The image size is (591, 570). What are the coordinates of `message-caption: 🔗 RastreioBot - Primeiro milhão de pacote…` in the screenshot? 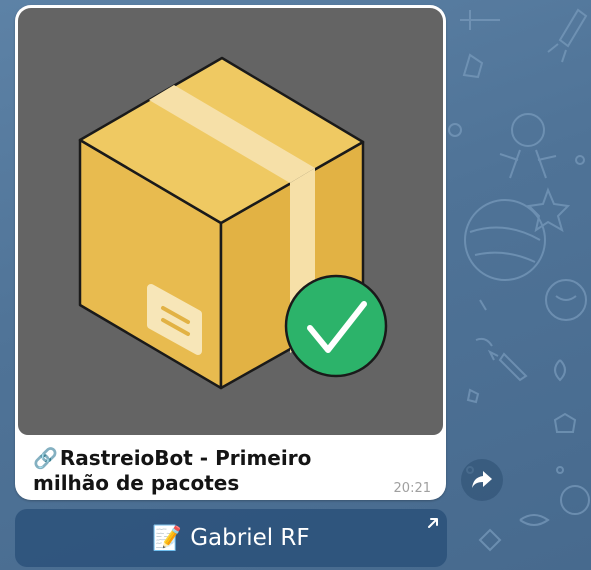 It's located at (213, 471).